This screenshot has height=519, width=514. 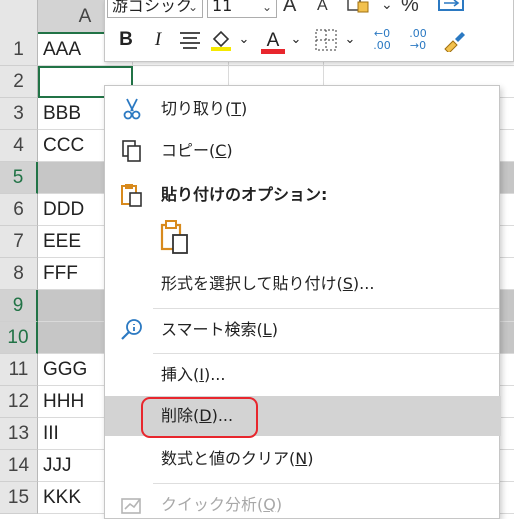 I want to click on menu-item-label: コピー(C), so click(x=197, y=150).